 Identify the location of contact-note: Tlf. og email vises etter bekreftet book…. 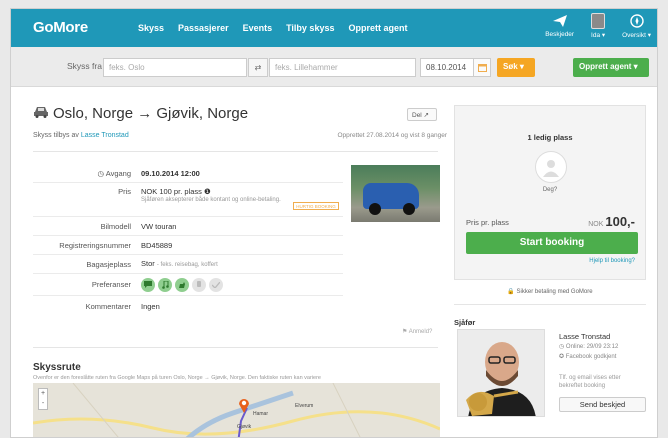
(590, 382).